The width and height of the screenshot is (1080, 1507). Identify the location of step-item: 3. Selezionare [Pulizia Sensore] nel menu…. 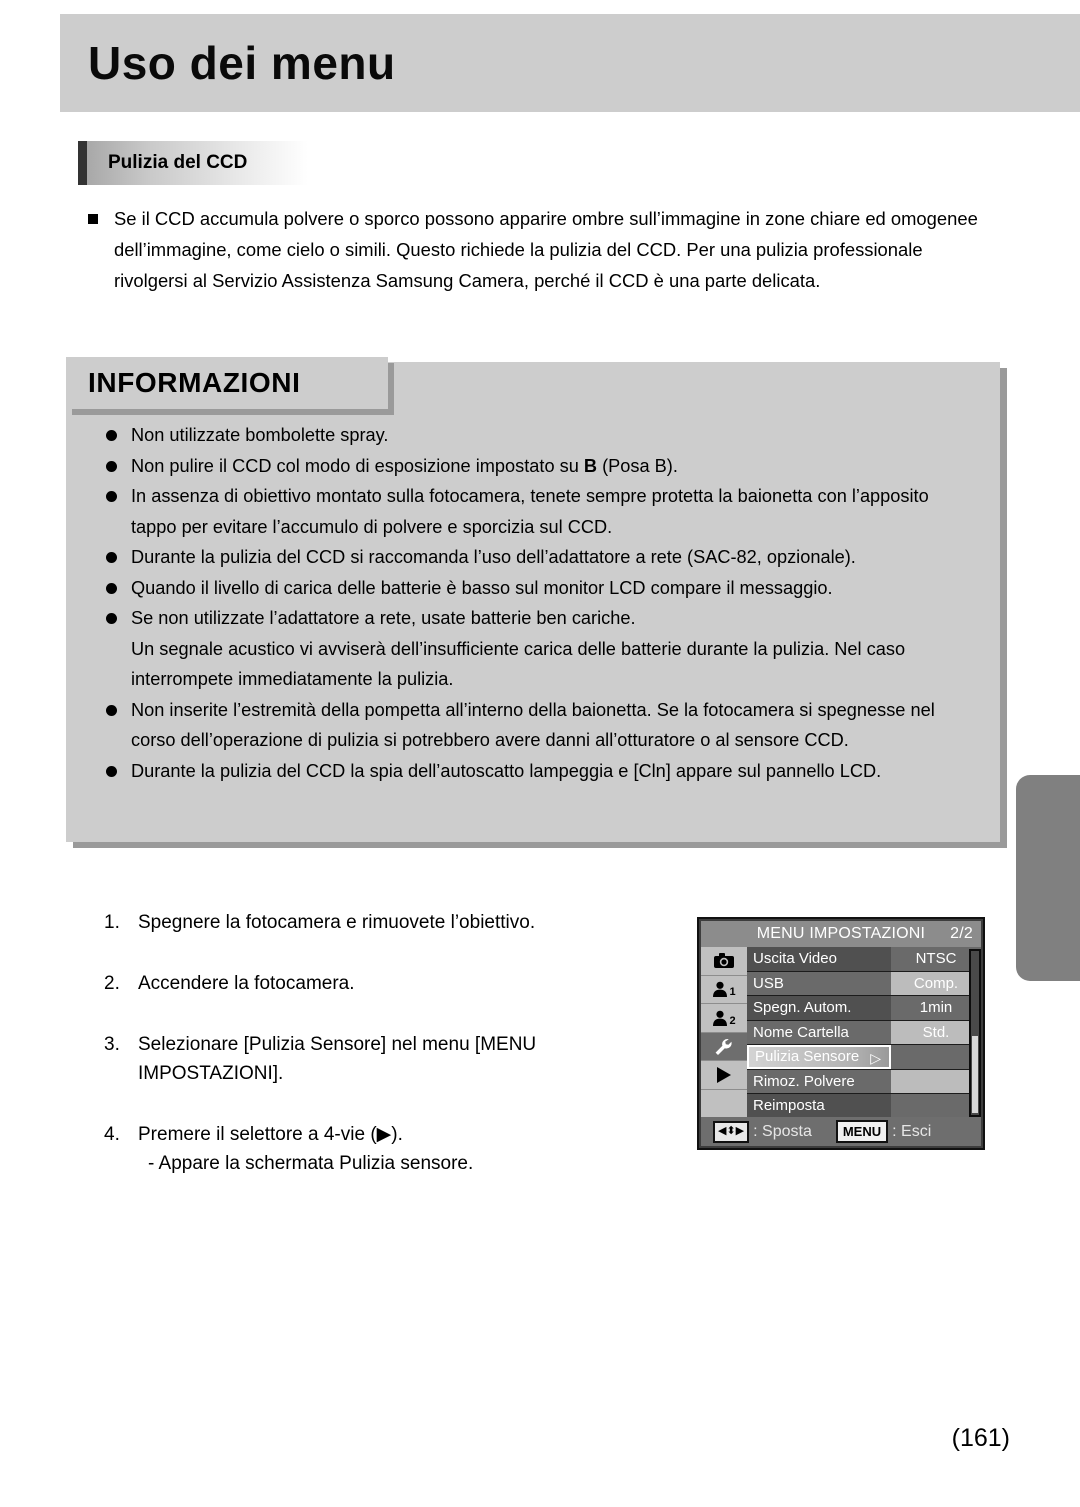
(384, 1059).